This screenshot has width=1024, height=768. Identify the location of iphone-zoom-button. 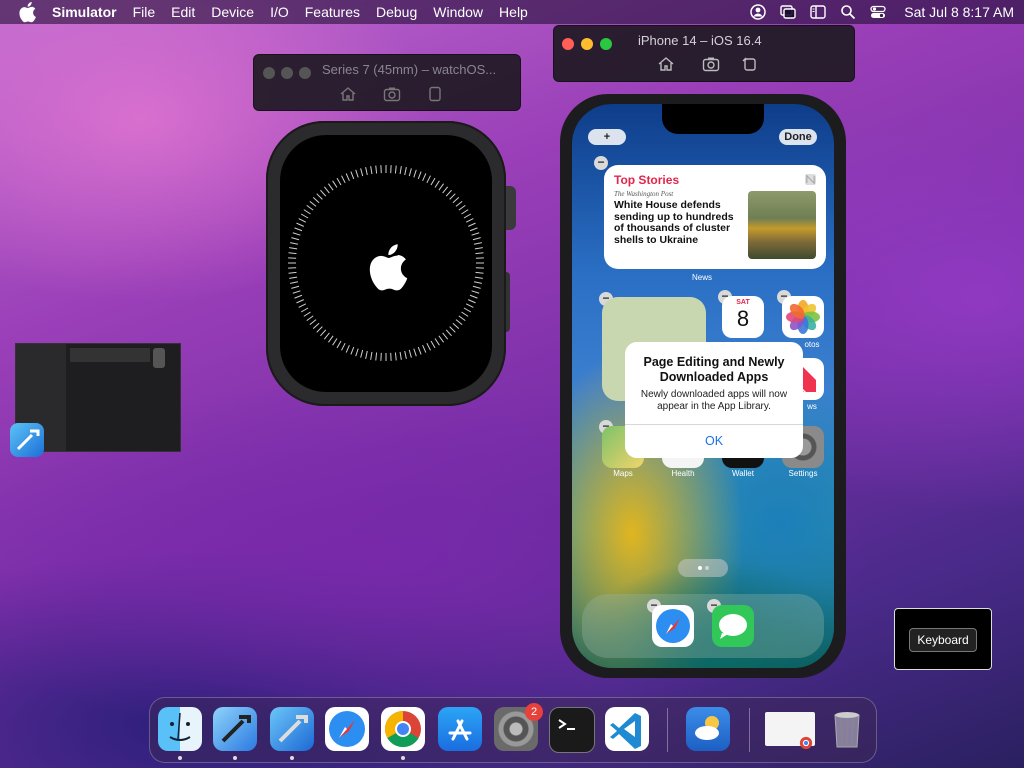
(606, 44).